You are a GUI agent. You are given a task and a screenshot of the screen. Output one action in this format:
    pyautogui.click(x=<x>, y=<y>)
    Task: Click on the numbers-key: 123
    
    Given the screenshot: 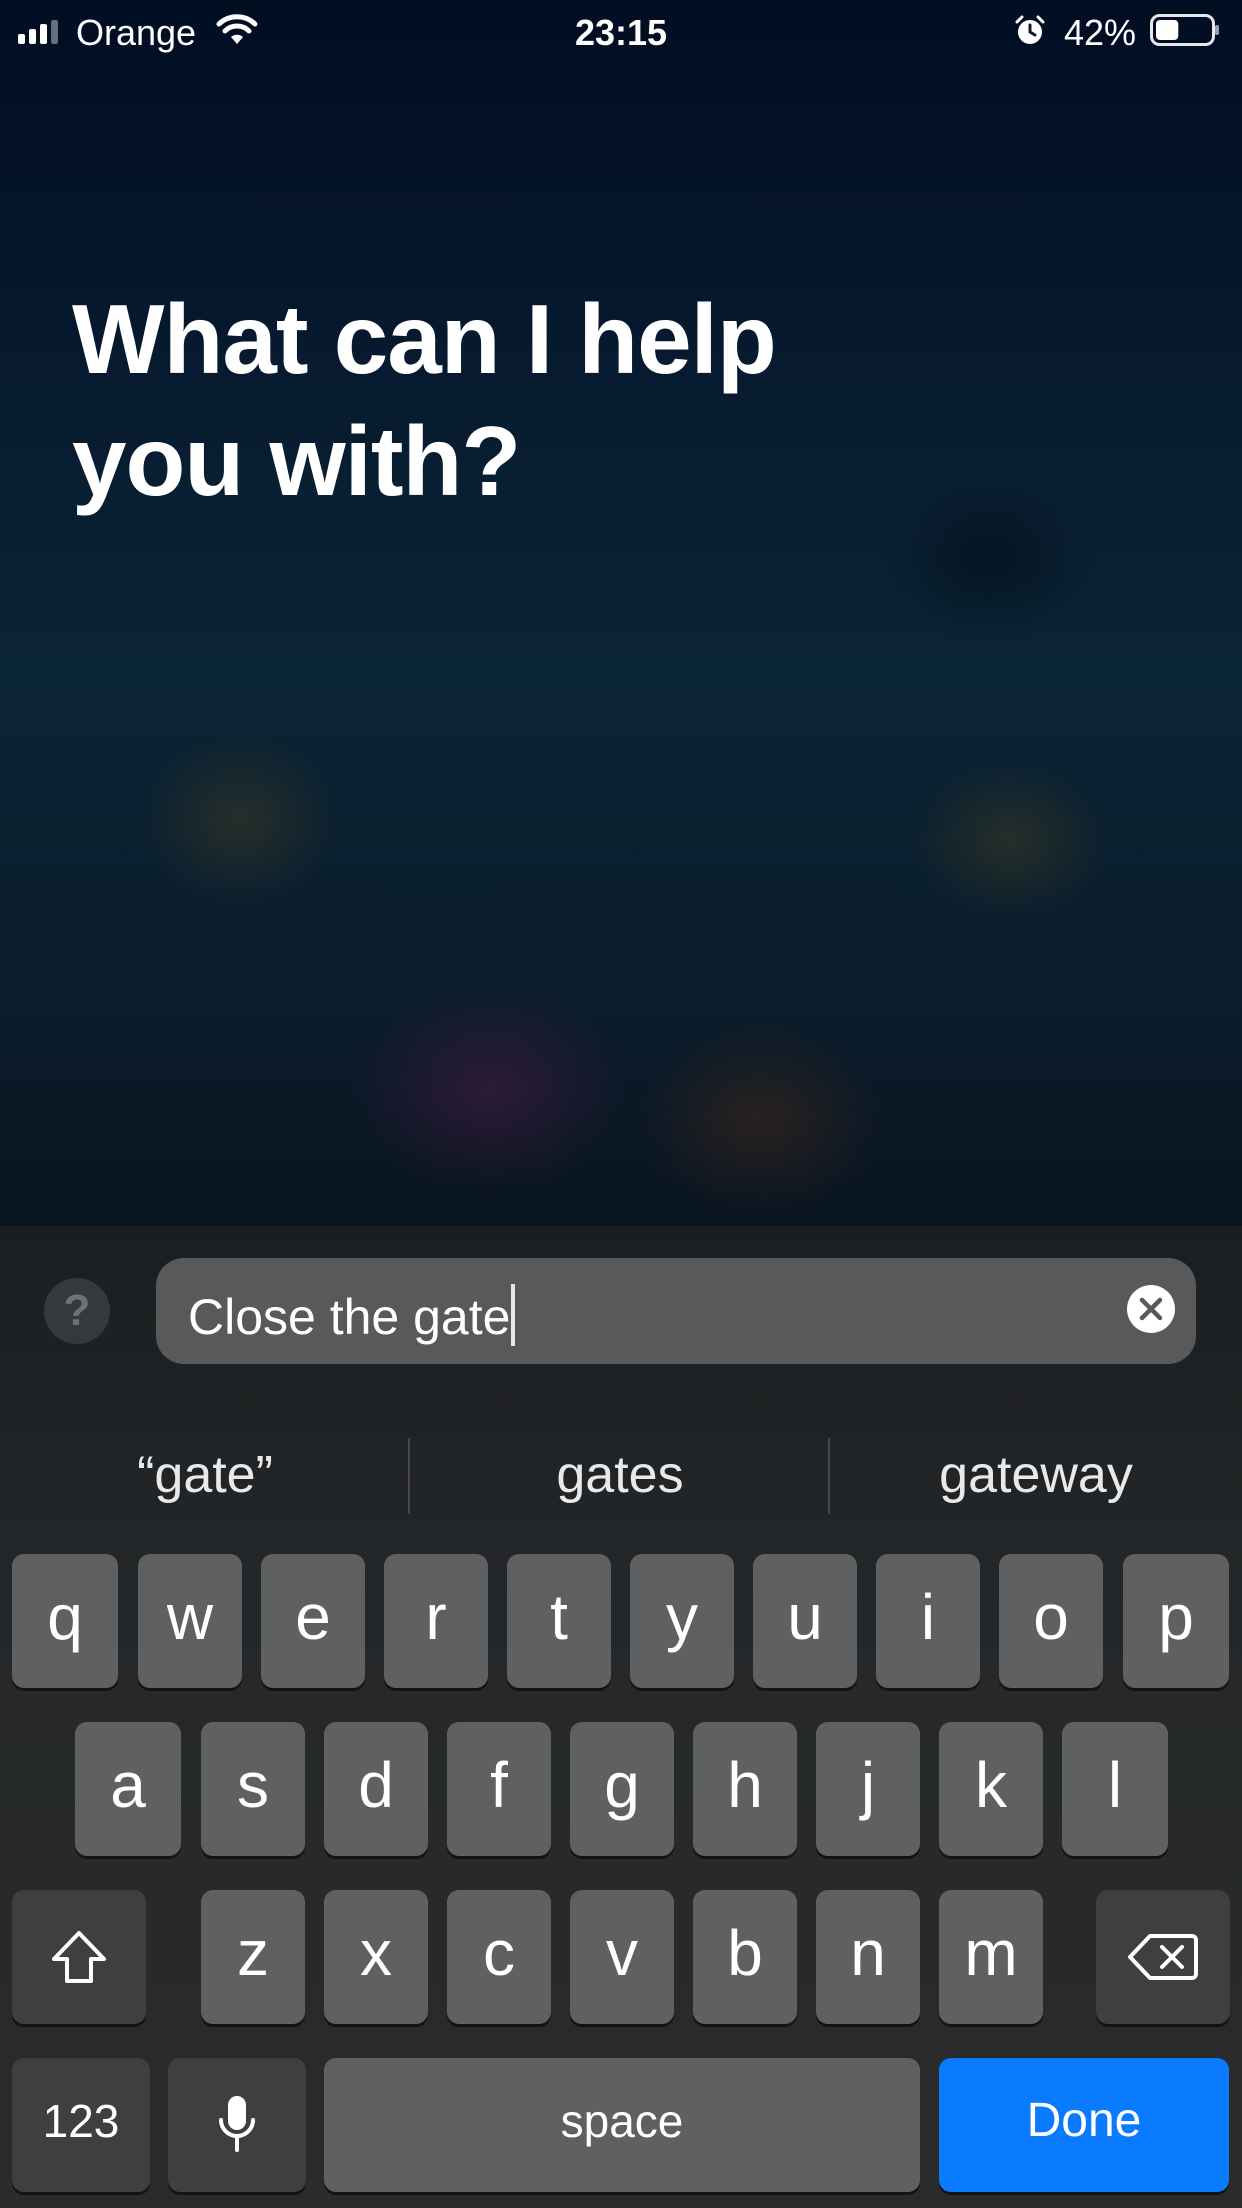 What is the action you would take?
    pyautogui.click(x=81, y=2125)
    